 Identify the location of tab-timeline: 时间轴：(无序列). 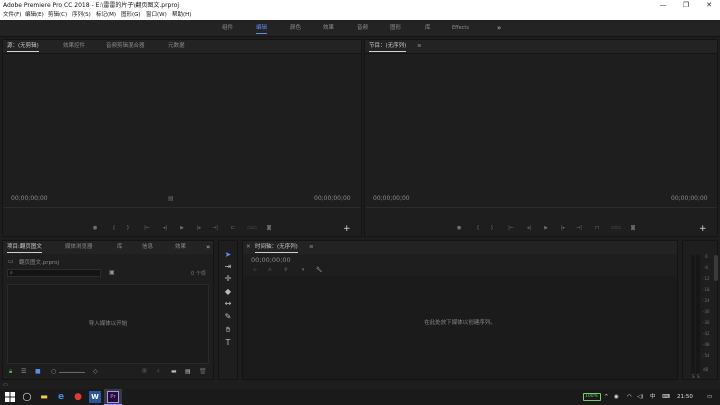
(276, 247).